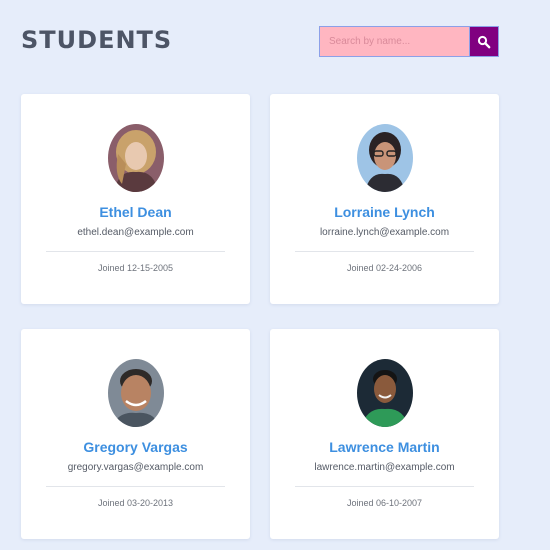 The width and height of the screenshot is (550, 550). What do you see at coordinates (97, 40) in the screenshot?
I see `page-title: STUDENTS` at bounding box center [97, 40].